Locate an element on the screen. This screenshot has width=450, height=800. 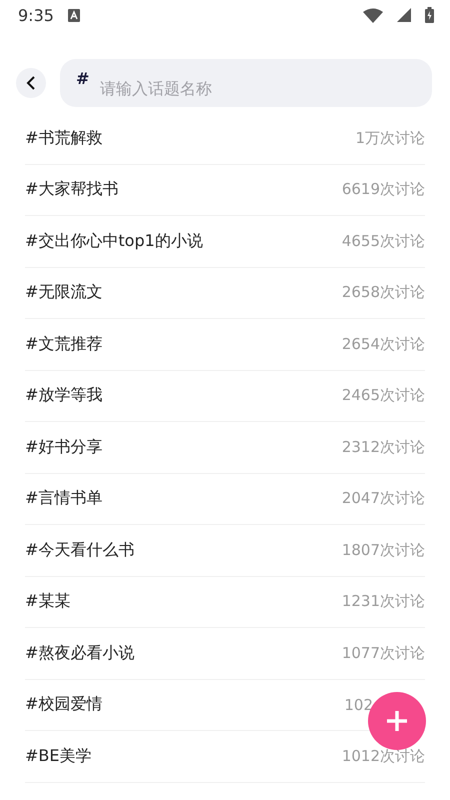
topic-name: #放学等我 is located at coordinates (63, 395).